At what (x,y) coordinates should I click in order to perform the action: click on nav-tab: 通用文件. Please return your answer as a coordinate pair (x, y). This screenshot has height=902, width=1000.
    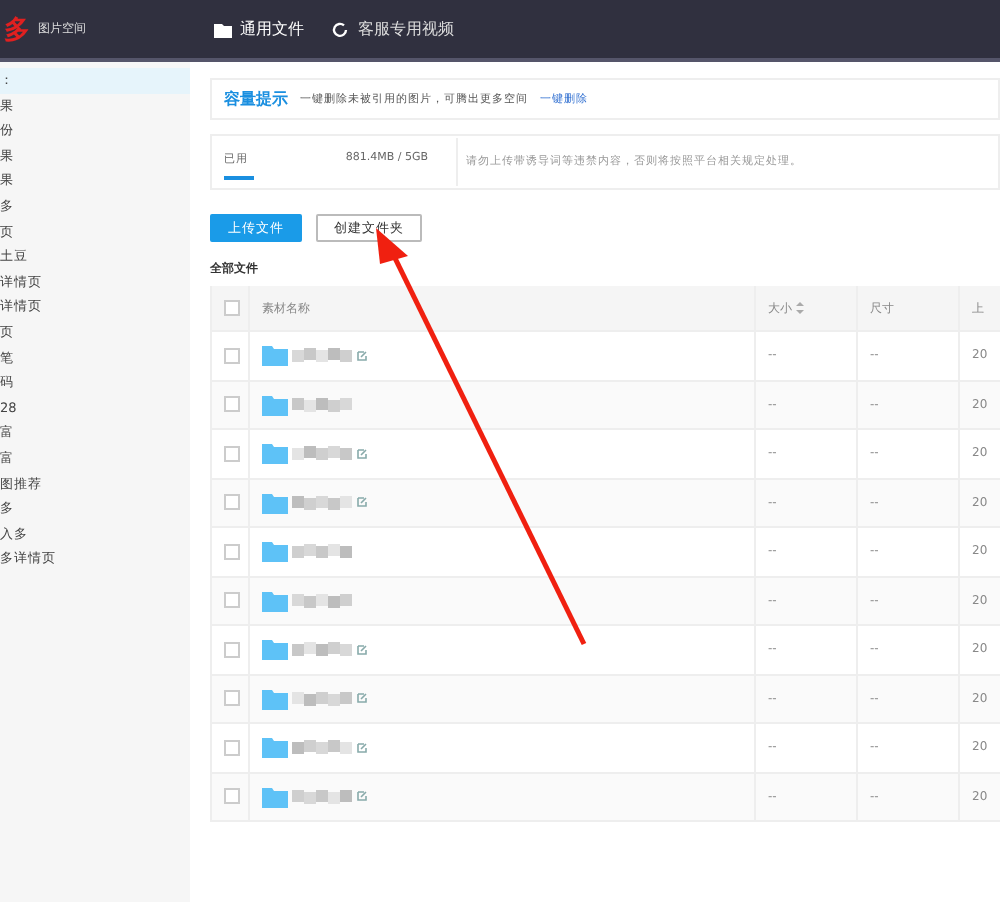
    Looking at the image, I should click on (259, 29).